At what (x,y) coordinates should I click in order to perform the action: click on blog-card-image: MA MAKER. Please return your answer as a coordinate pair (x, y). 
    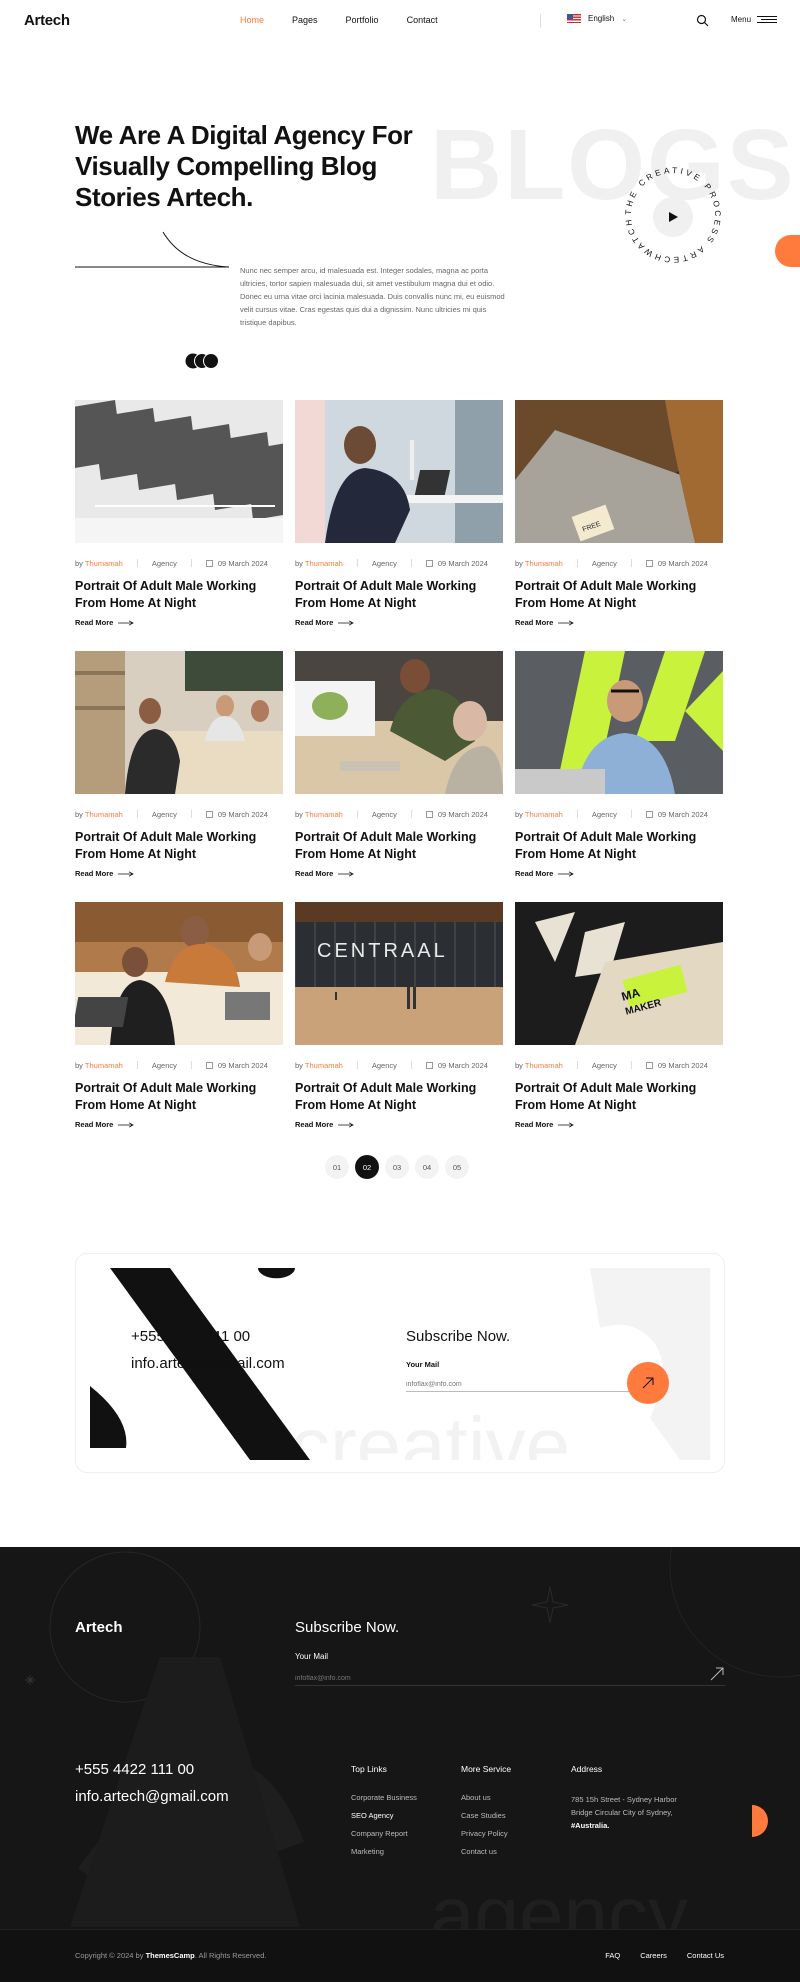
    Looking at the image, I should click on (619, 973).